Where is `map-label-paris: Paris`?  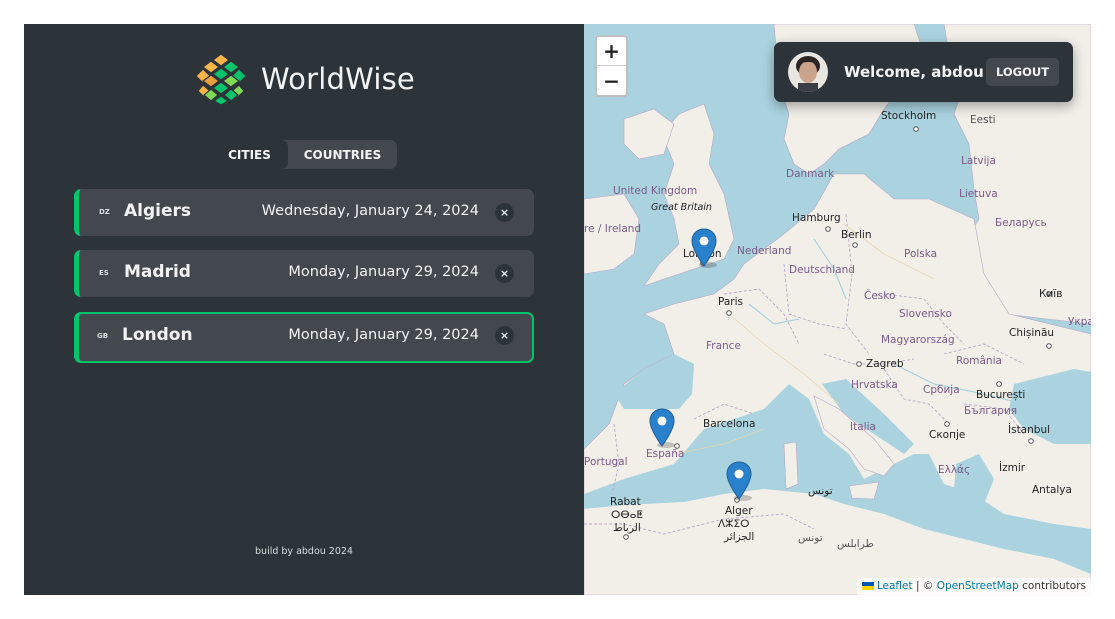 map-label-paris: Paris is located at coordinates (730, 302).